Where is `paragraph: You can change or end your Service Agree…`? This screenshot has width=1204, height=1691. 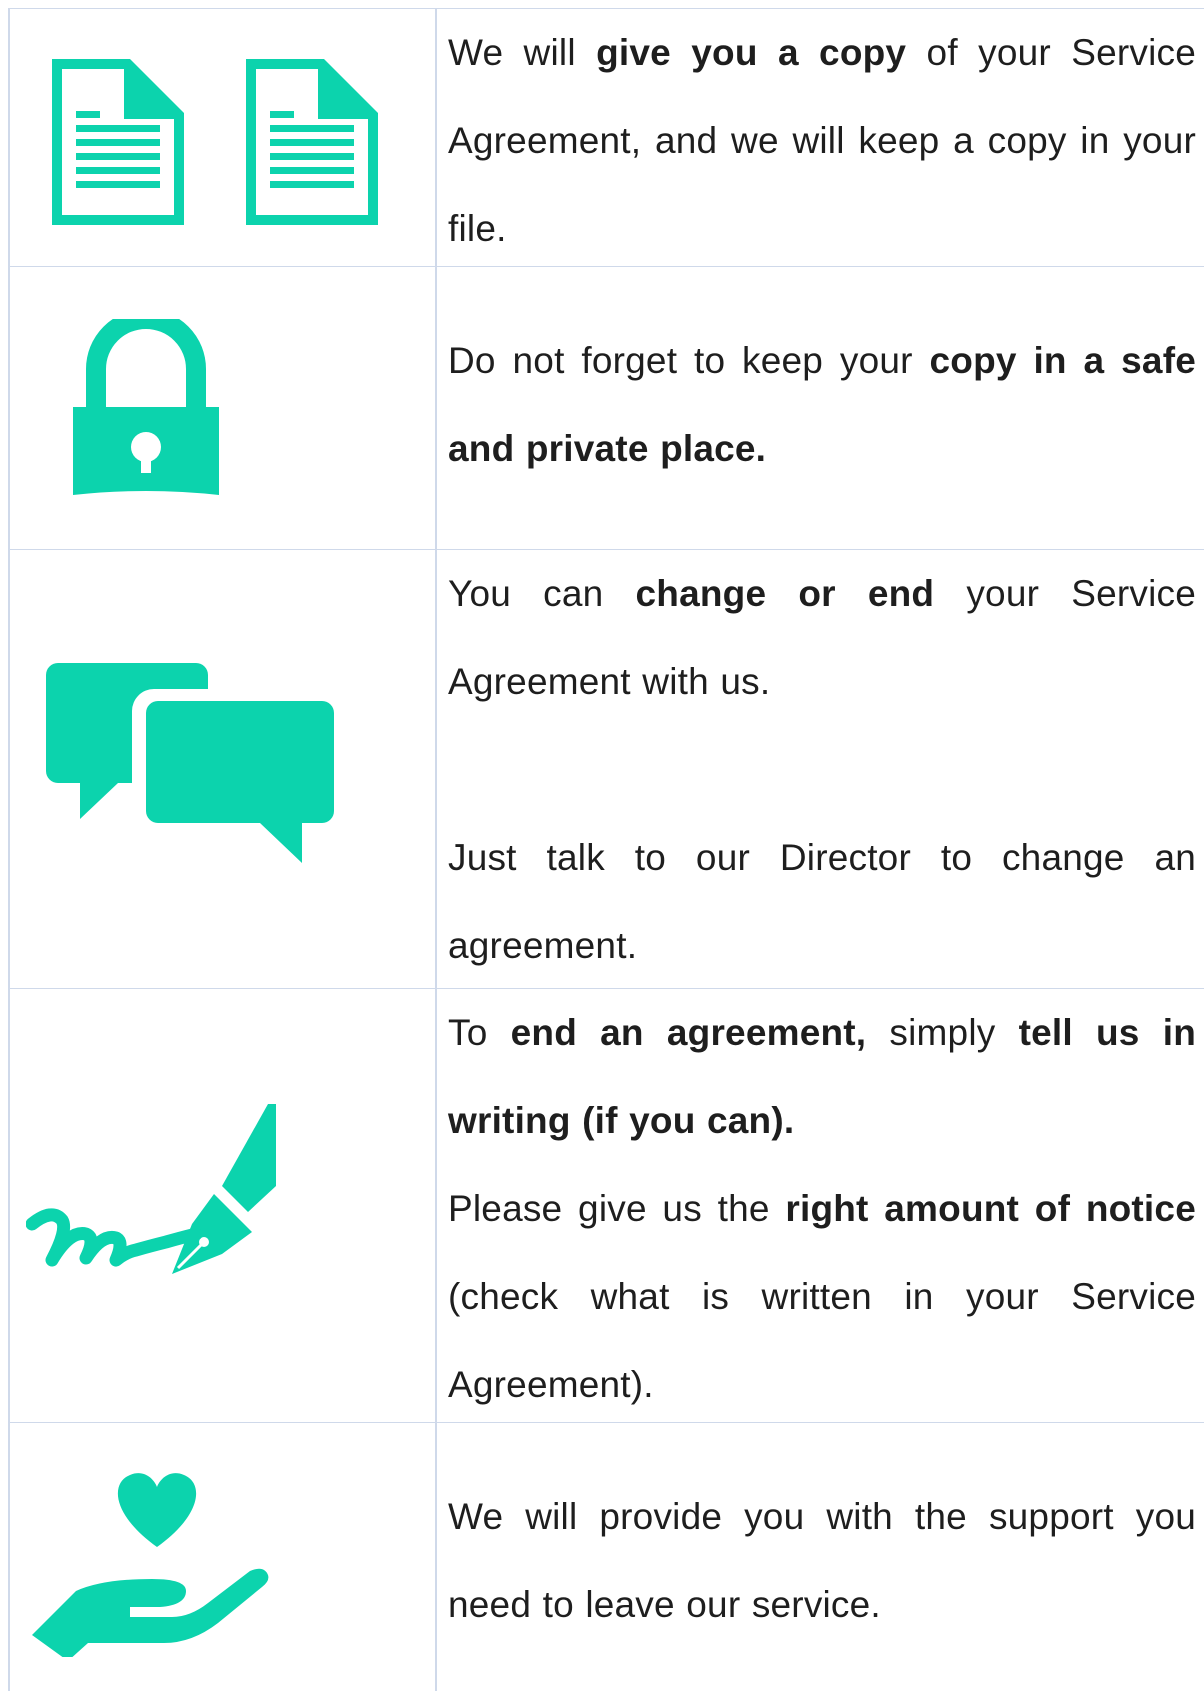 paragraph: You can change or end your Service Agree… is located at coordinates (822, 637).